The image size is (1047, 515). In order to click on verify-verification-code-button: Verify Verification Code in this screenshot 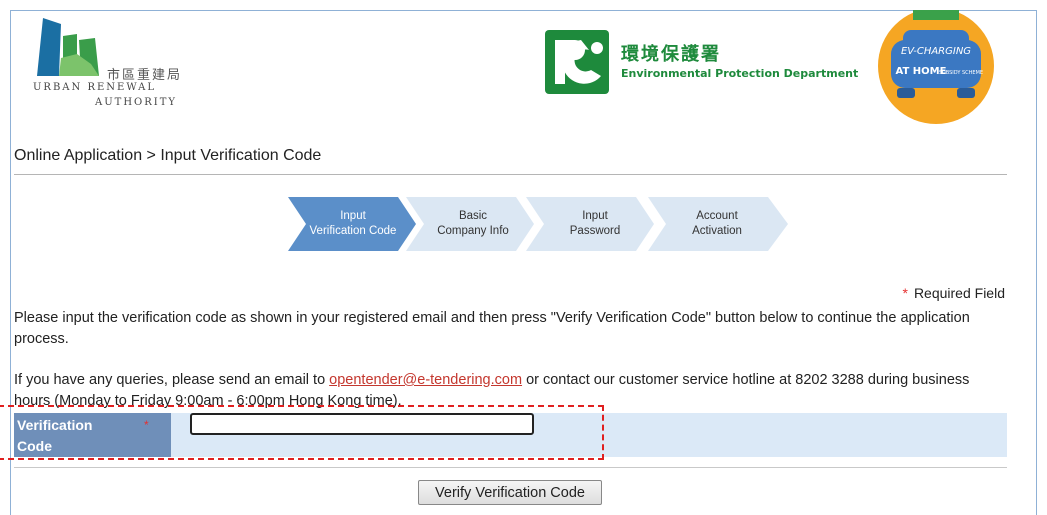, I will do `click(510, 492)`.